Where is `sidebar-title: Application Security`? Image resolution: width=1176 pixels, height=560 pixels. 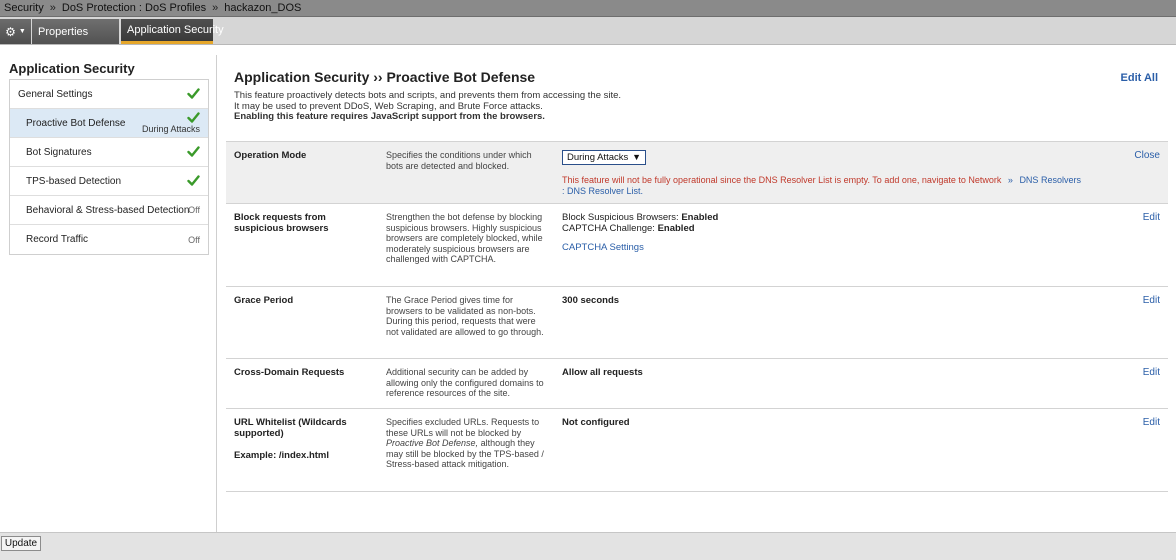 sidebar-title: Application Security is located at coordinates (72, 68).